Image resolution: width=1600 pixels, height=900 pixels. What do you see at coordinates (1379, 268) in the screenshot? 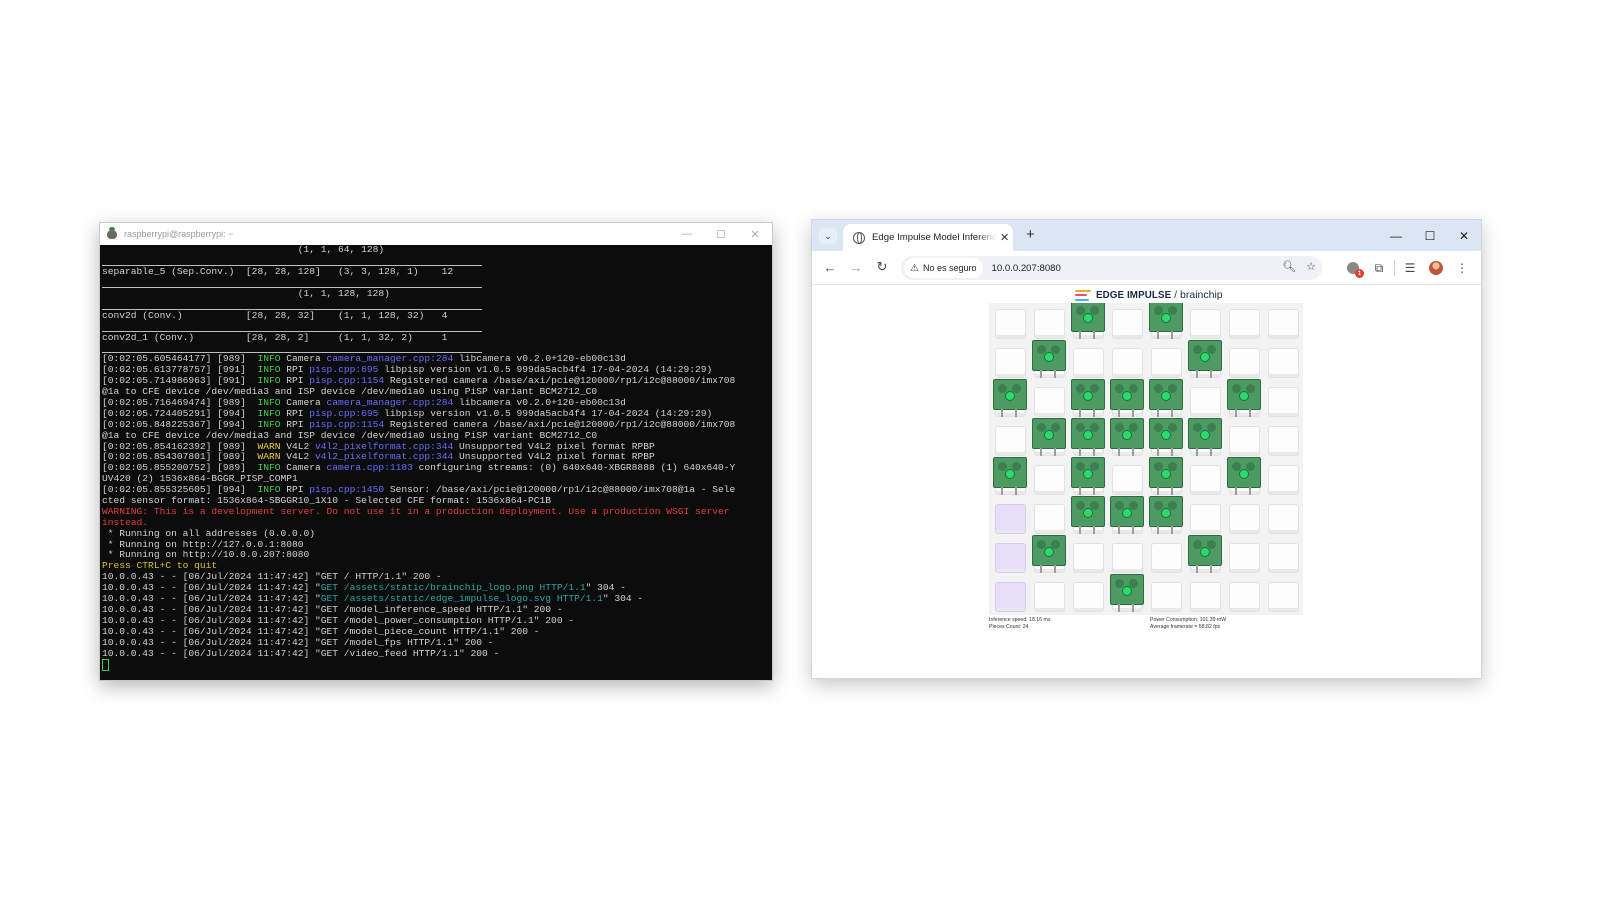
I see `puzzle-icon: ⧉` at bounding box center [1379, 268].